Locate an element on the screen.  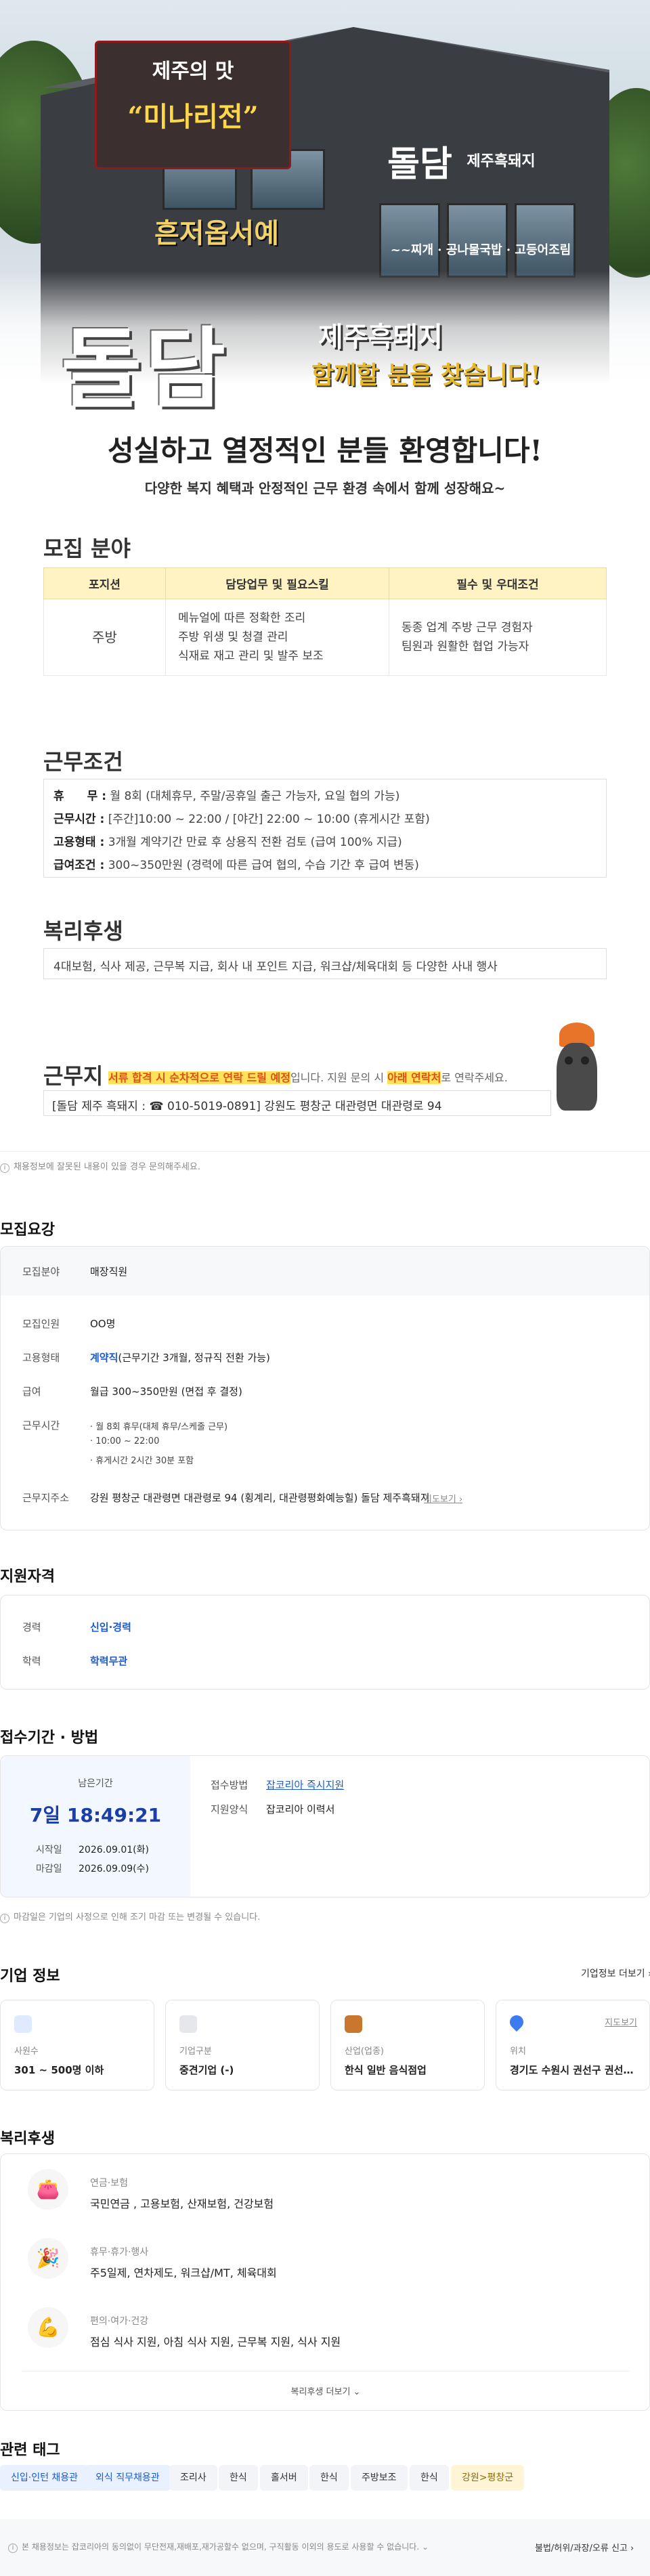
time-item: · 휴게시간 2시간 30분 포함 is located at coordinates (142, 1461).